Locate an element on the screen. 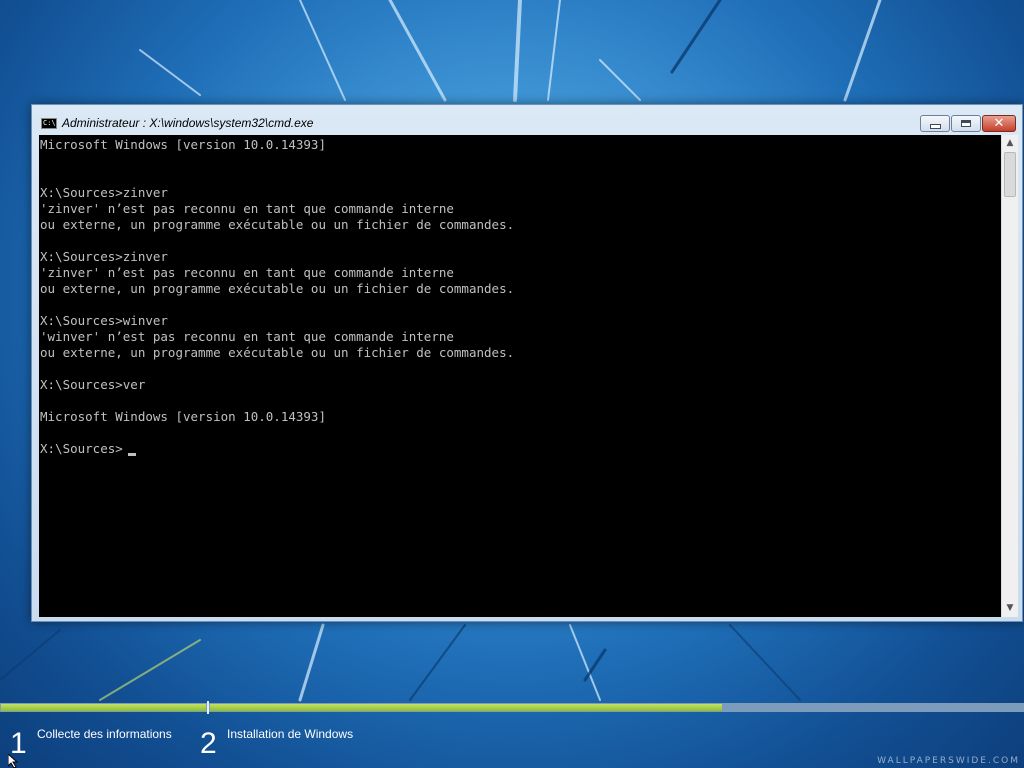 This screenshot has height=768, width=1024. scroll-up-icon: ▲ is located at coordinates (1010, 143).